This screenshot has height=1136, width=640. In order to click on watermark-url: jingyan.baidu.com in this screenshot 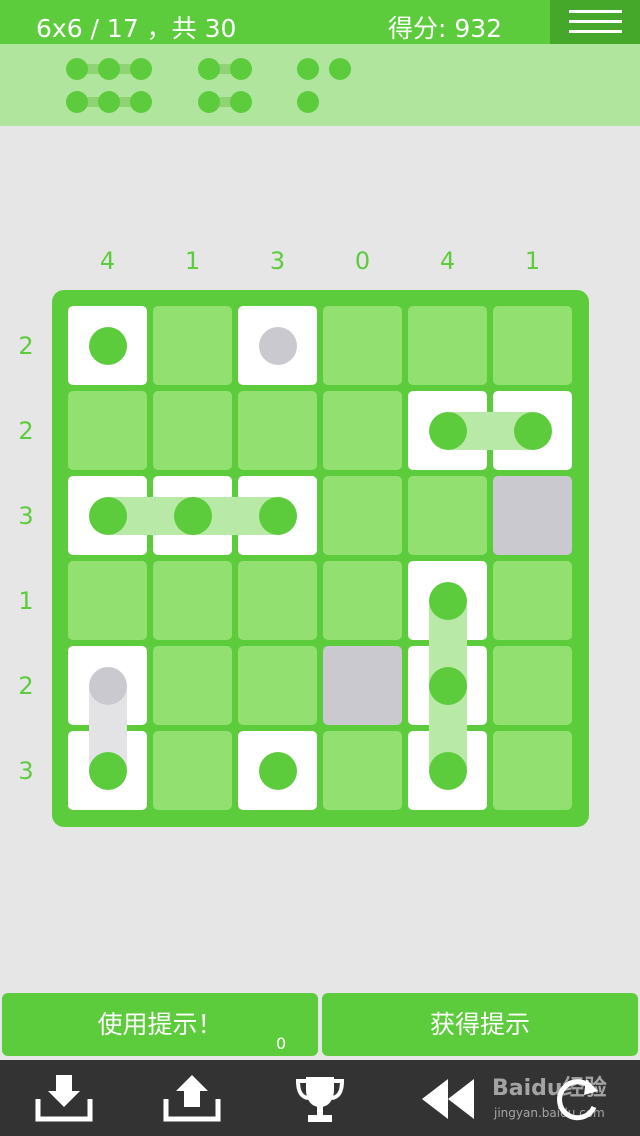, I will do `click(549, 1113)`.